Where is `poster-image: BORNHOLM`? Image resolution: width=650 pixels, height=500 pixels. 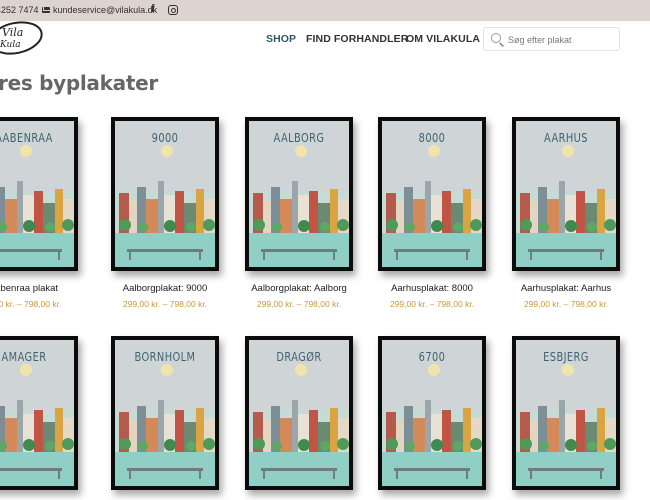 poster-image: BORNHOLM is located at coordinates (165, 413).